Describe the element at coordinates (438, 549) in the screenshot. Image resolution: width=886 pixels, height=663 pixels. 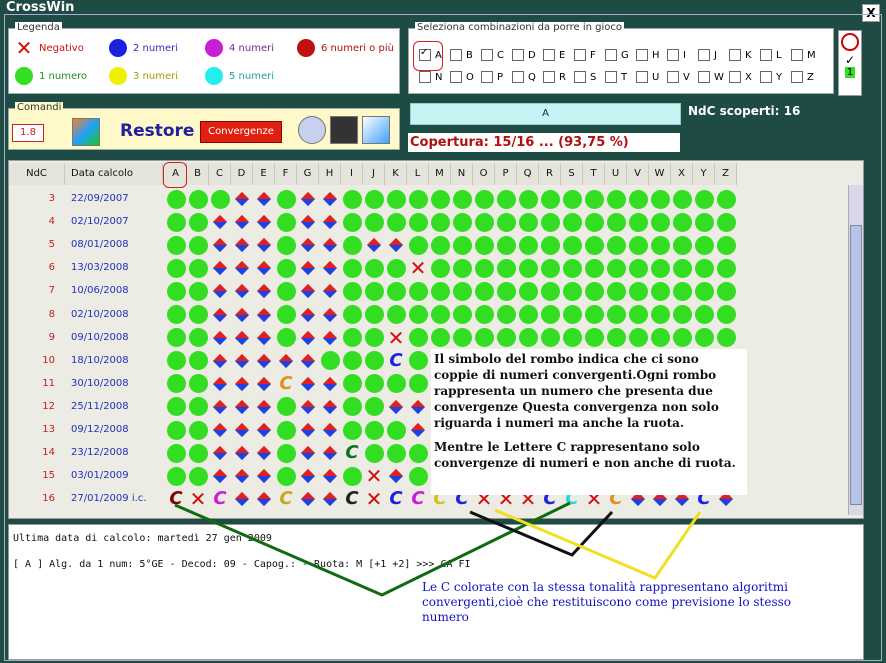
I see `annotation-lines` at that location.